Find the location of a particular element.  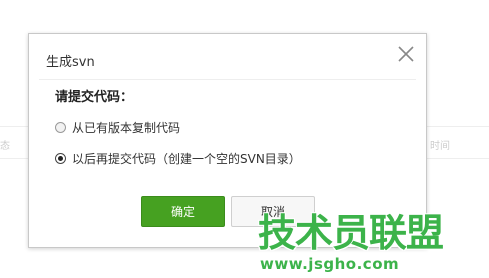

option-copy-from-existing-version: 从已有版本复制代码 is located at coordinates (117, 127).